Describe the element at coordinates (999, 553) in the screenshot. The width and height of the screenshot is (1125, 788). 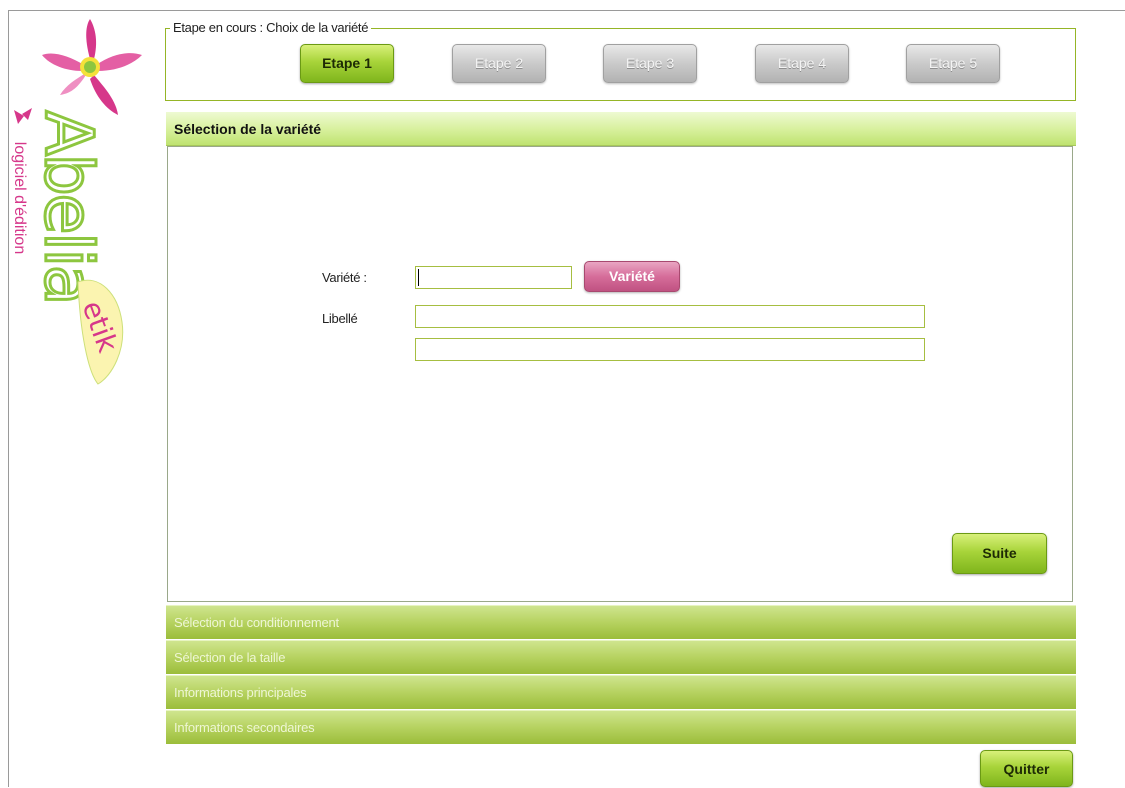
I see `next-button: Suite` at that location.